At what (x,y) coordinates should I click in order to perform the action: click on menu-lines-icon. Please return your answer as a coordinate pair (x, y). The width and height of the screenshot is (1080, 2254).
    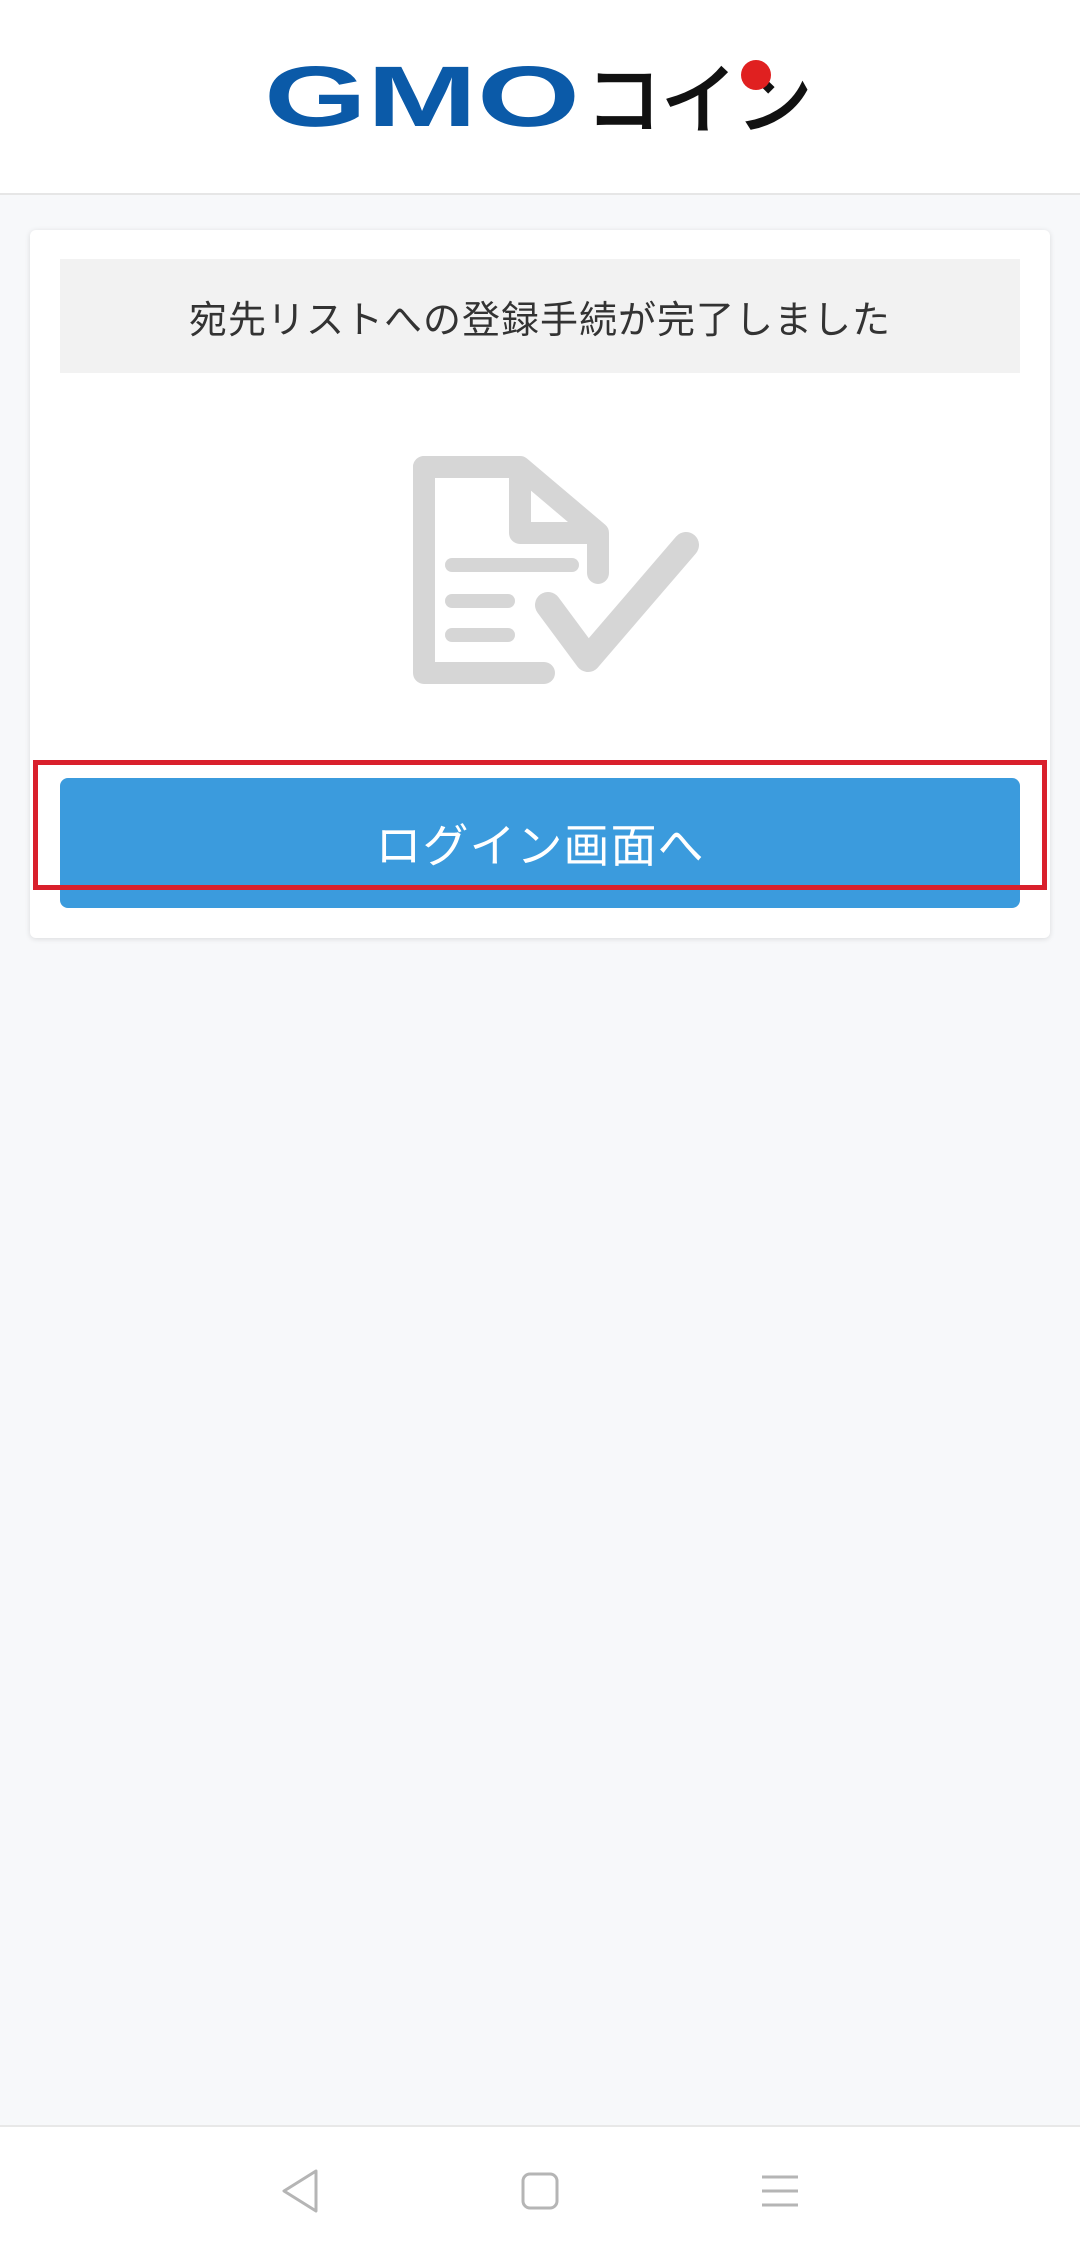
    Looking at the image, I should click on (780, 2190).